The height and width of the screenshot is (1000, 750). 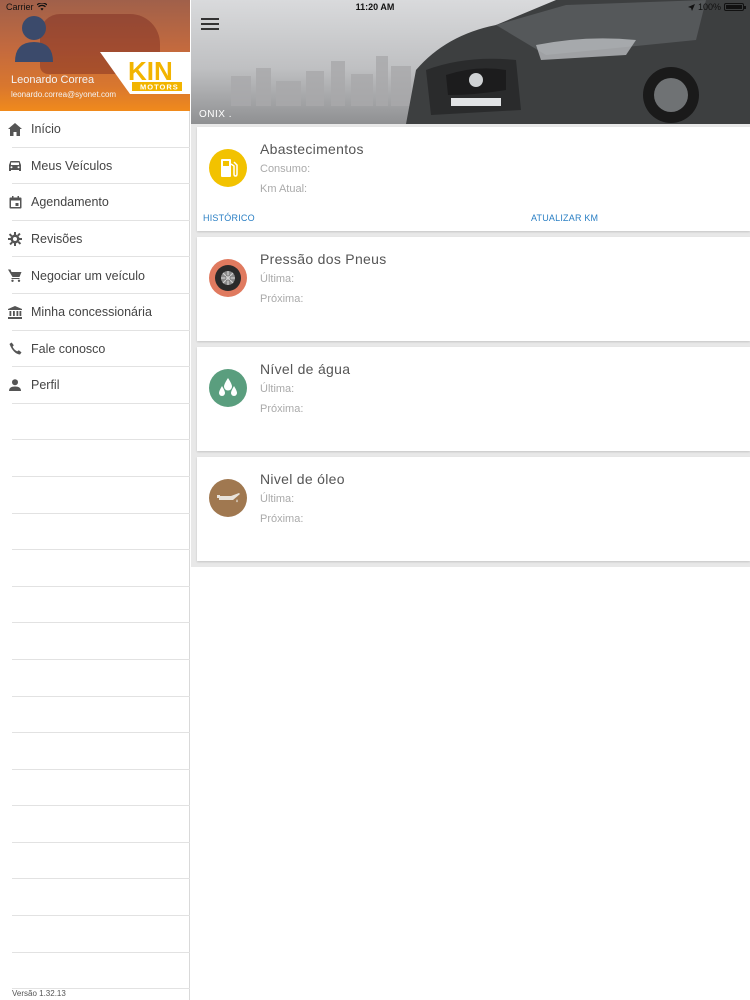 I want to click on menu-item-inicio: Início, so click(x=95, y=129).